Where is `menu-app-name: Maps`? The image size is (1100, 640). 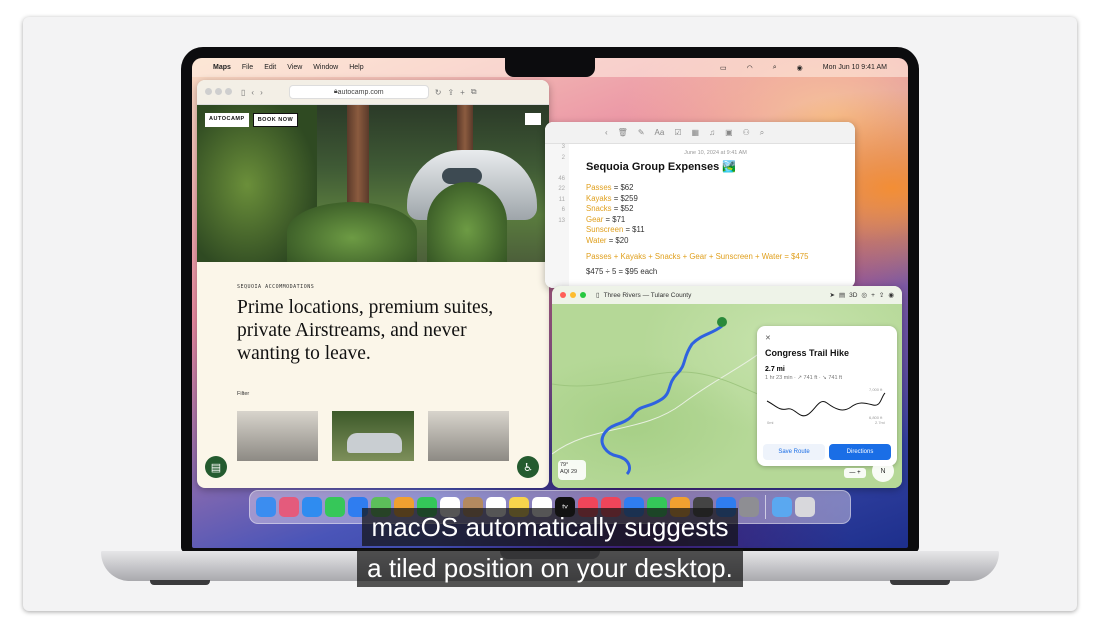 menu-app-name: Maps is located at coordinates (222, 67).